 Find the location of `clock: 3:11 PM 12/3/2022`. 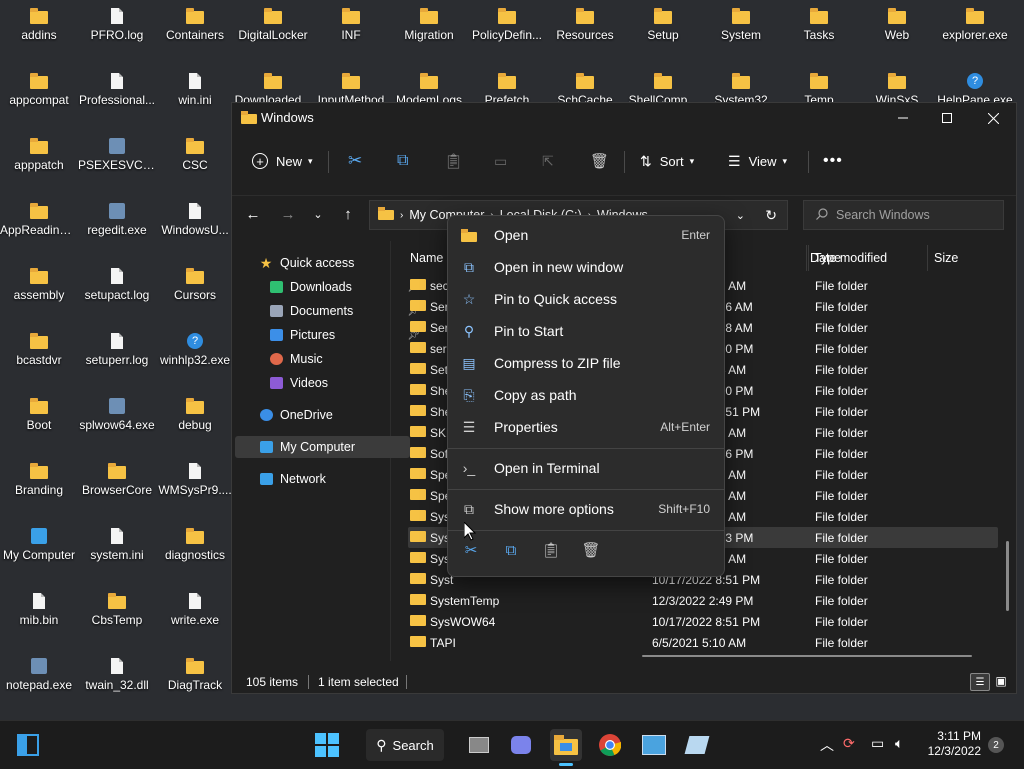

clock: 3:11 PM 12/3/2022 is located at coordinates (953, 744).